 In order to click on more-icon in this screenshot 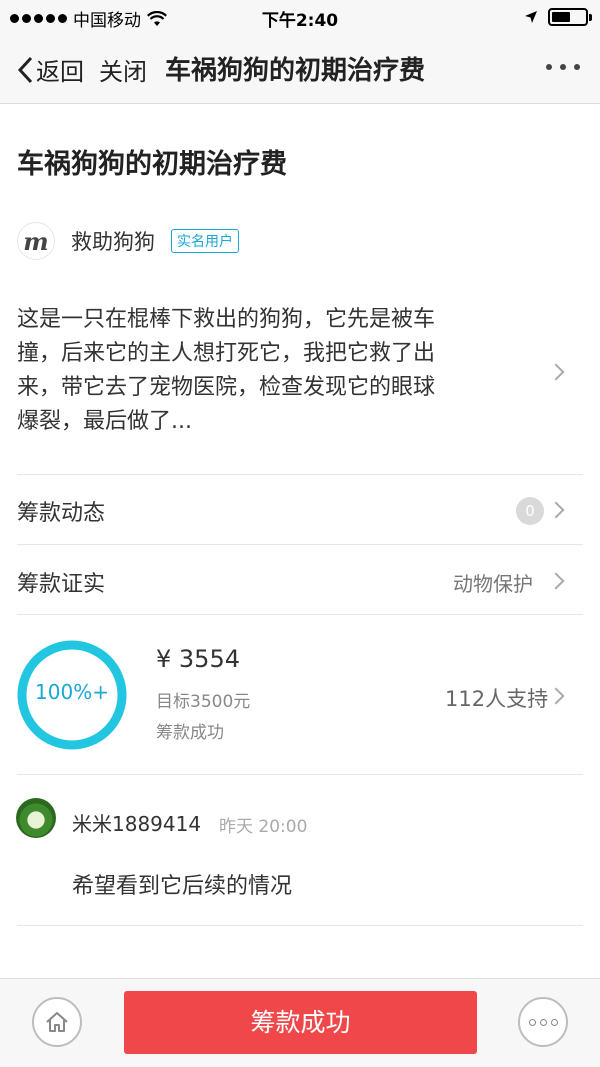, I will do `click(543, 1022)`.